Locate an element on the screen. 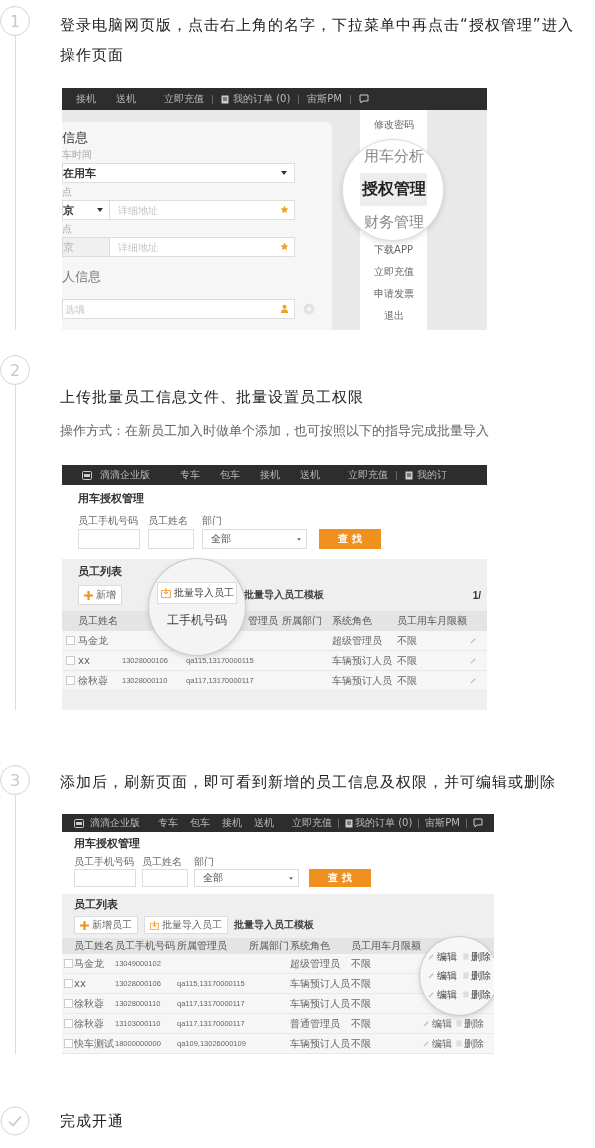 This screenshot has width=595, height=1148. orders-link: 我的订 is located at coordinates (432, 475).